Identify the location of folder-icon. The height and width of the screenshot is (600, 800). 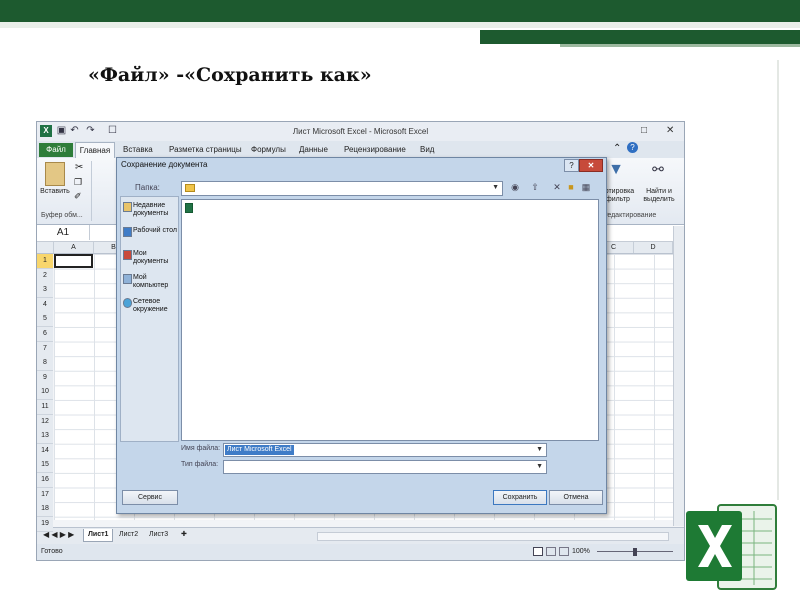
(190, 188).